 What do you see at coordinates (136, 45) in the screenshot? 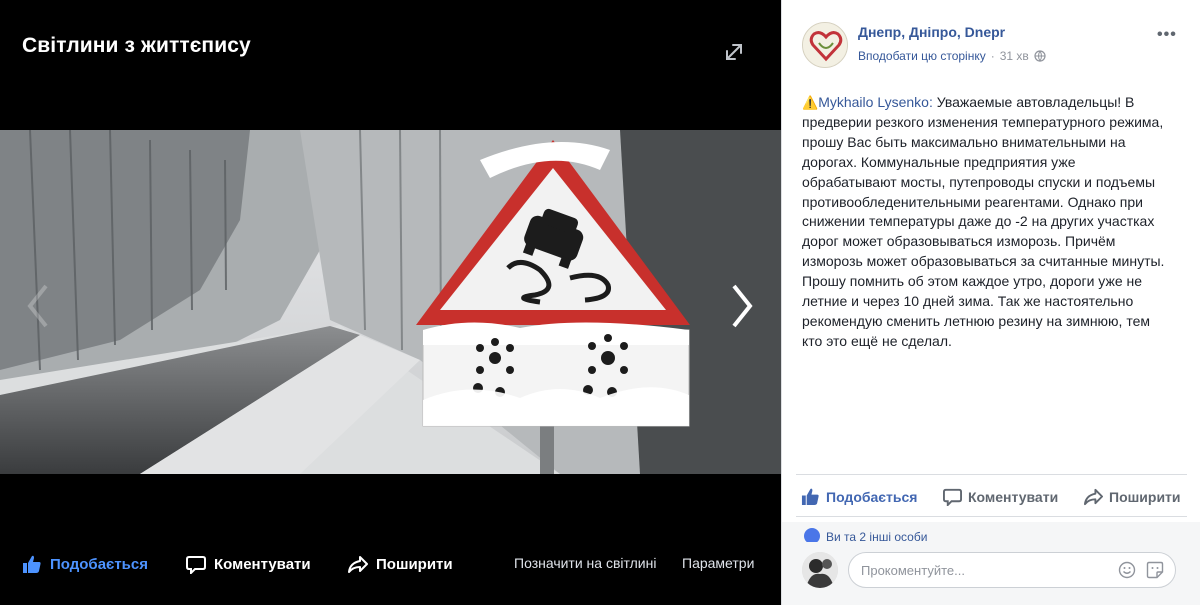
I see `album-title: Світлини з життєпису` at bounding box center [136, 45].